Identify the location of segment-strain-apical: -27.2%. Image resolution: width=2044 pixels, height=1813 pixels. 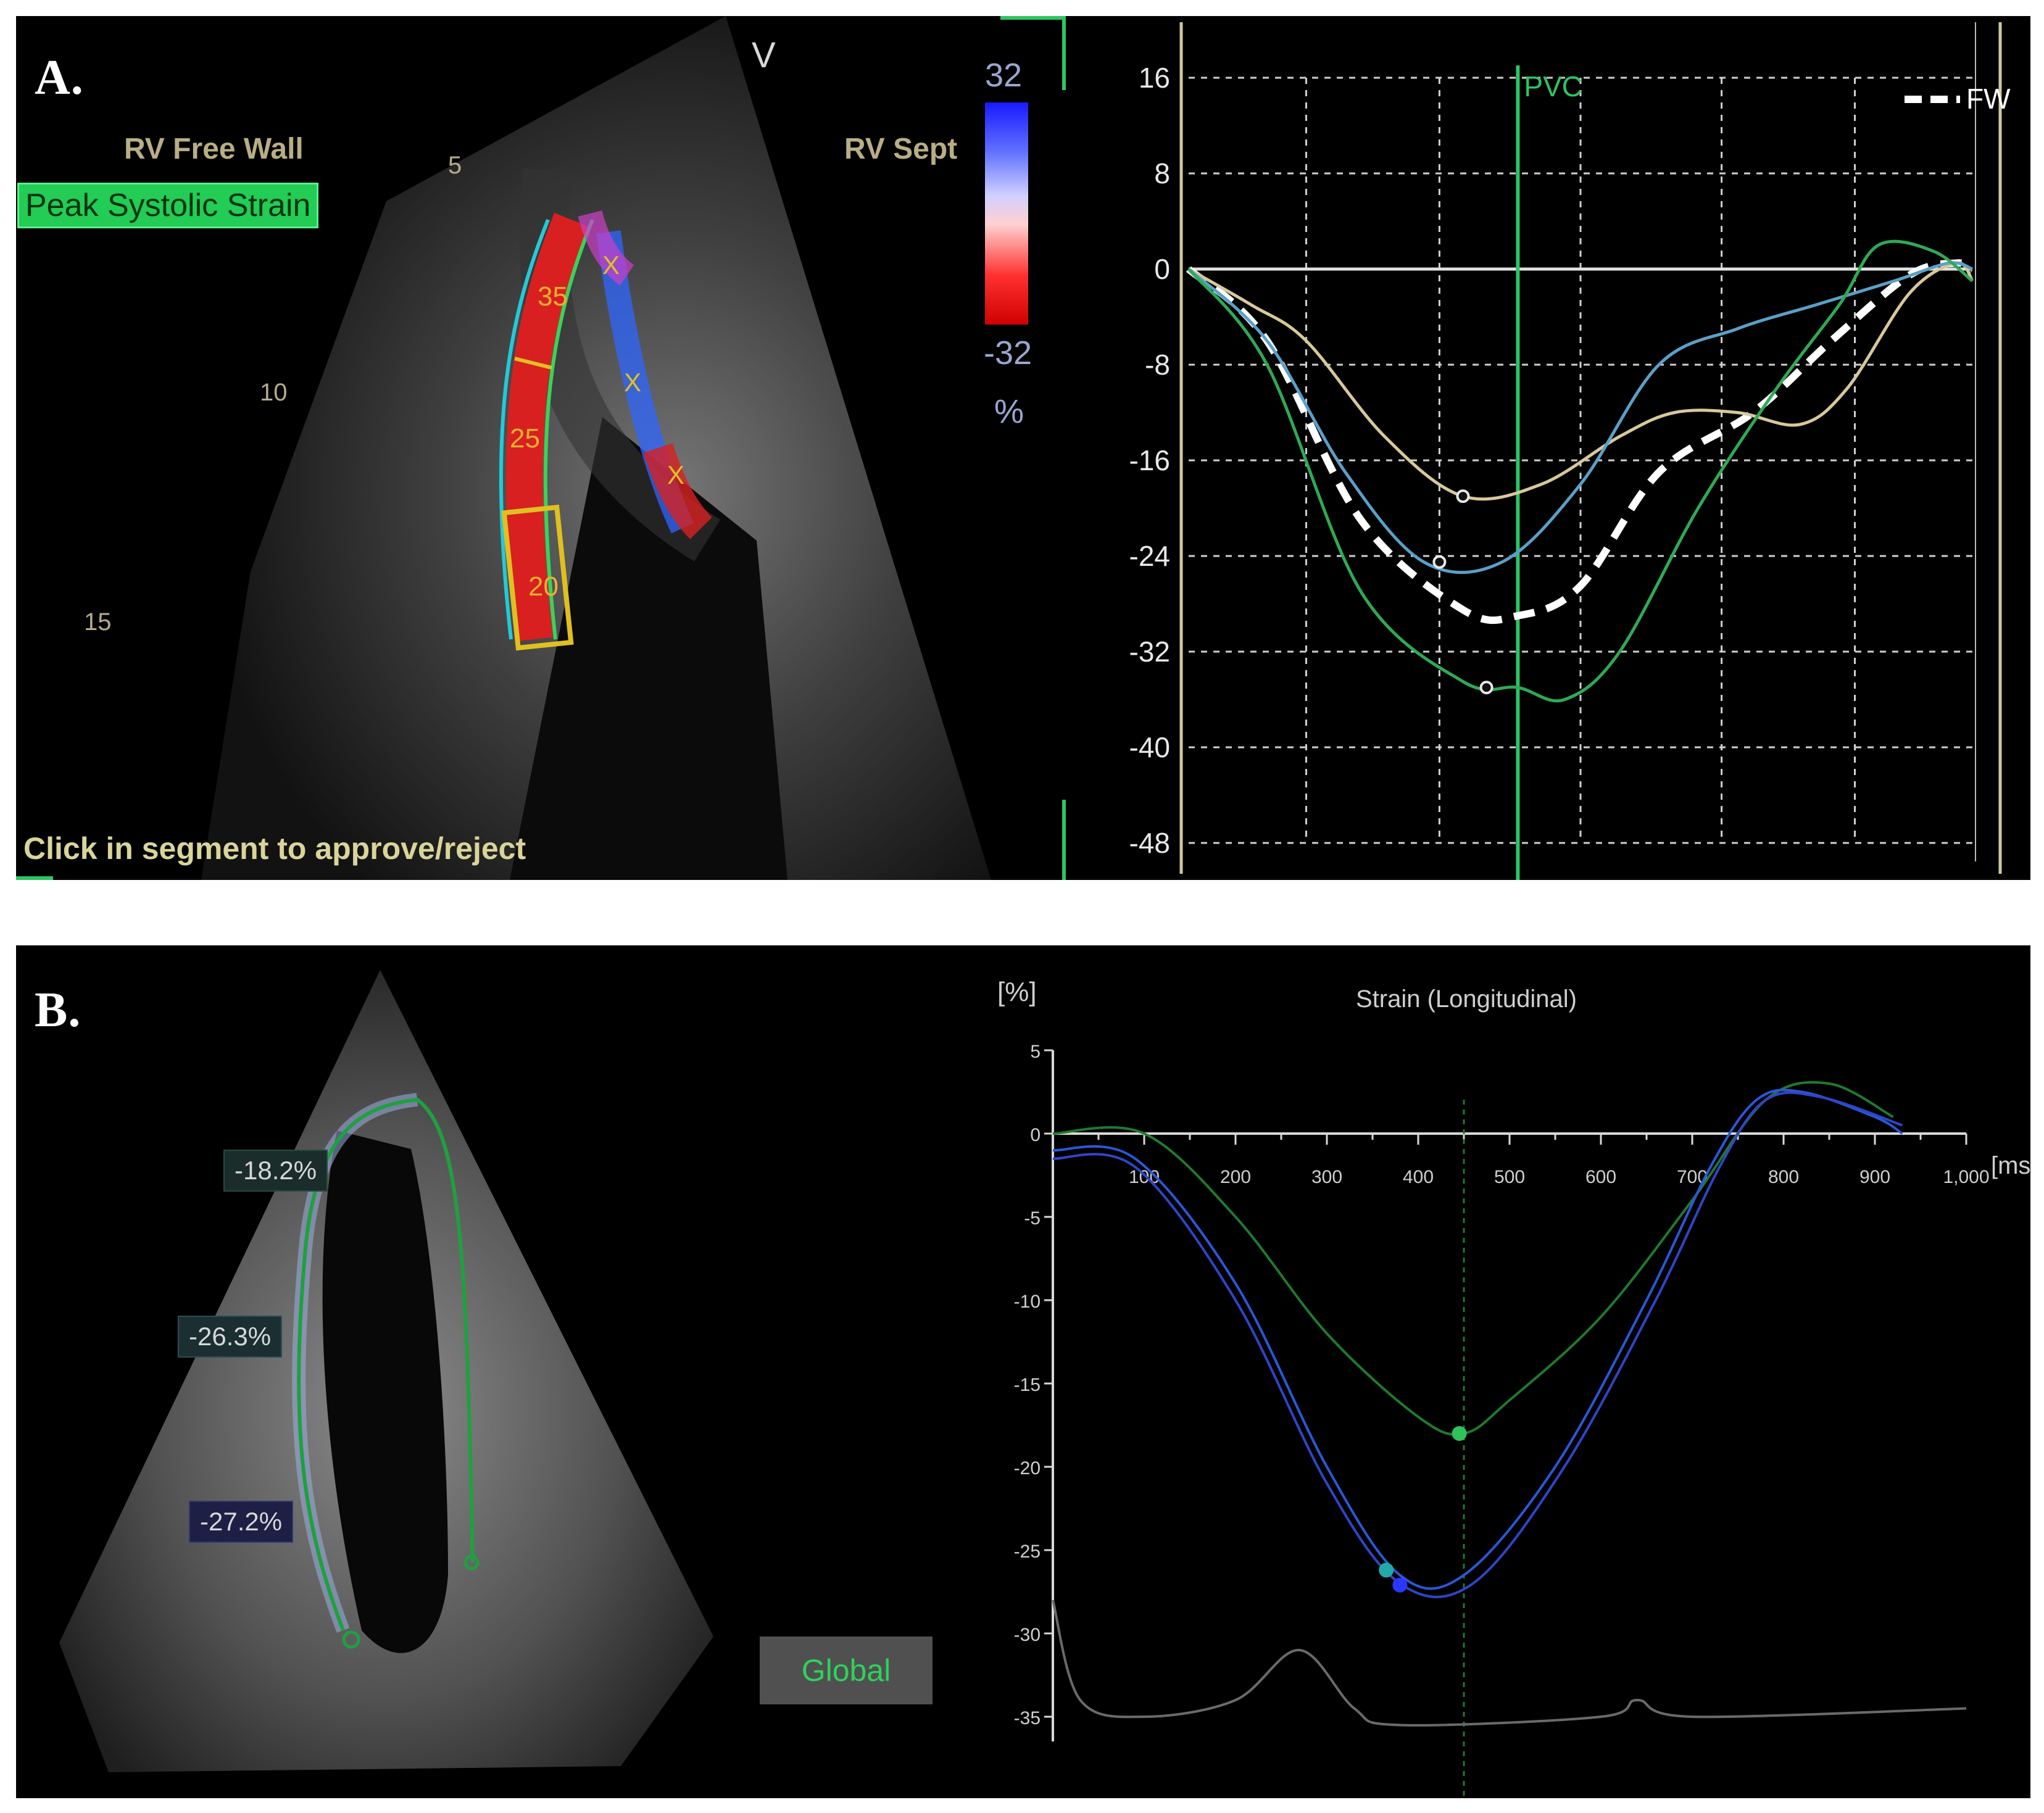
(241, 1522).